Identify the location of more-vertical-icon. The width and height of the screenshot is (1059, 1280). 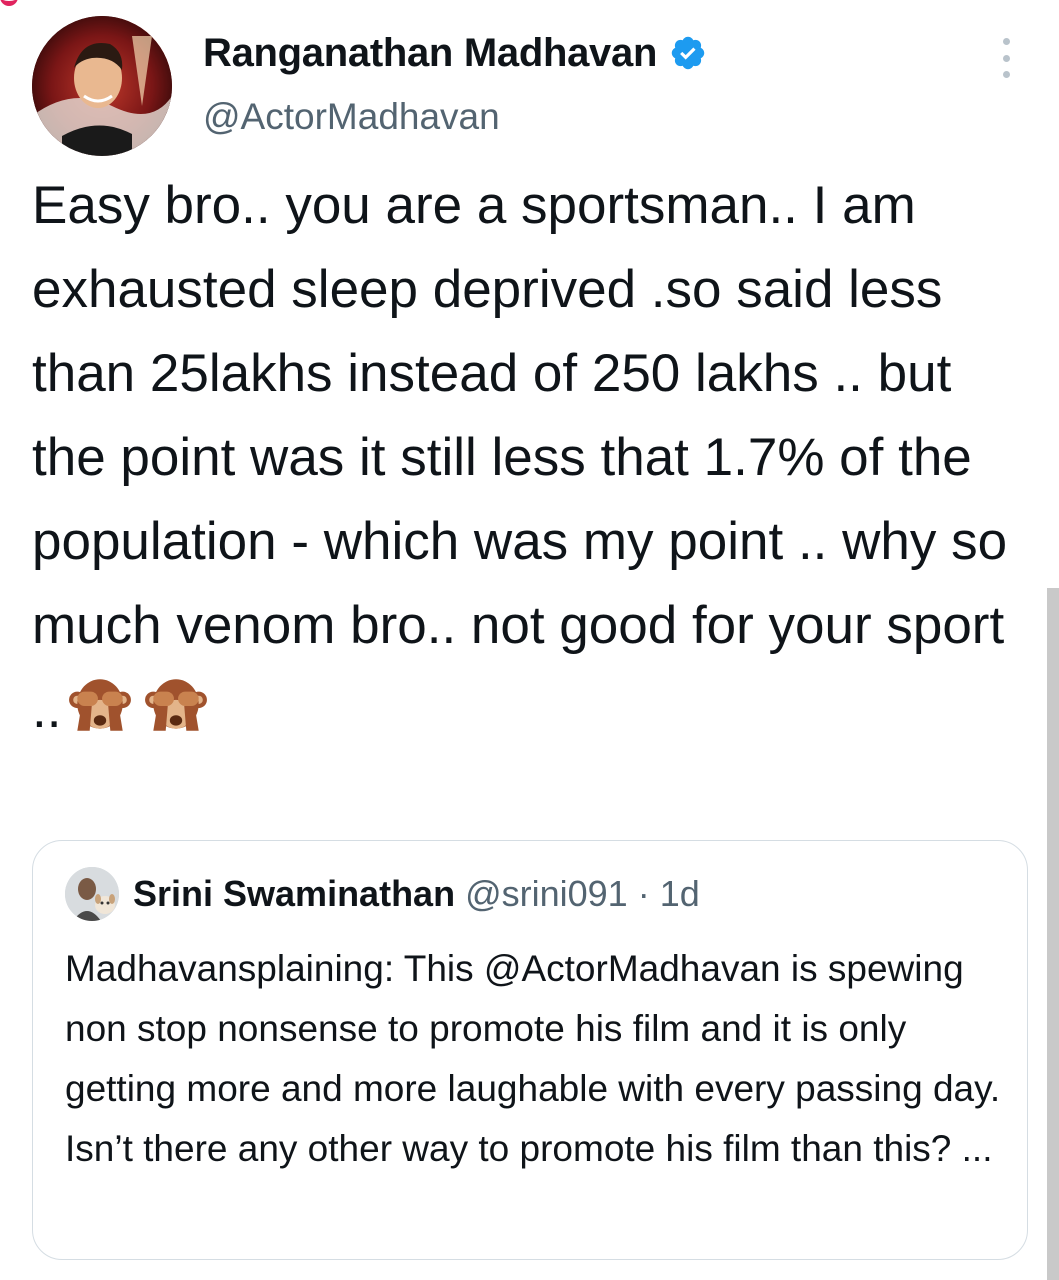
(1006, 58).